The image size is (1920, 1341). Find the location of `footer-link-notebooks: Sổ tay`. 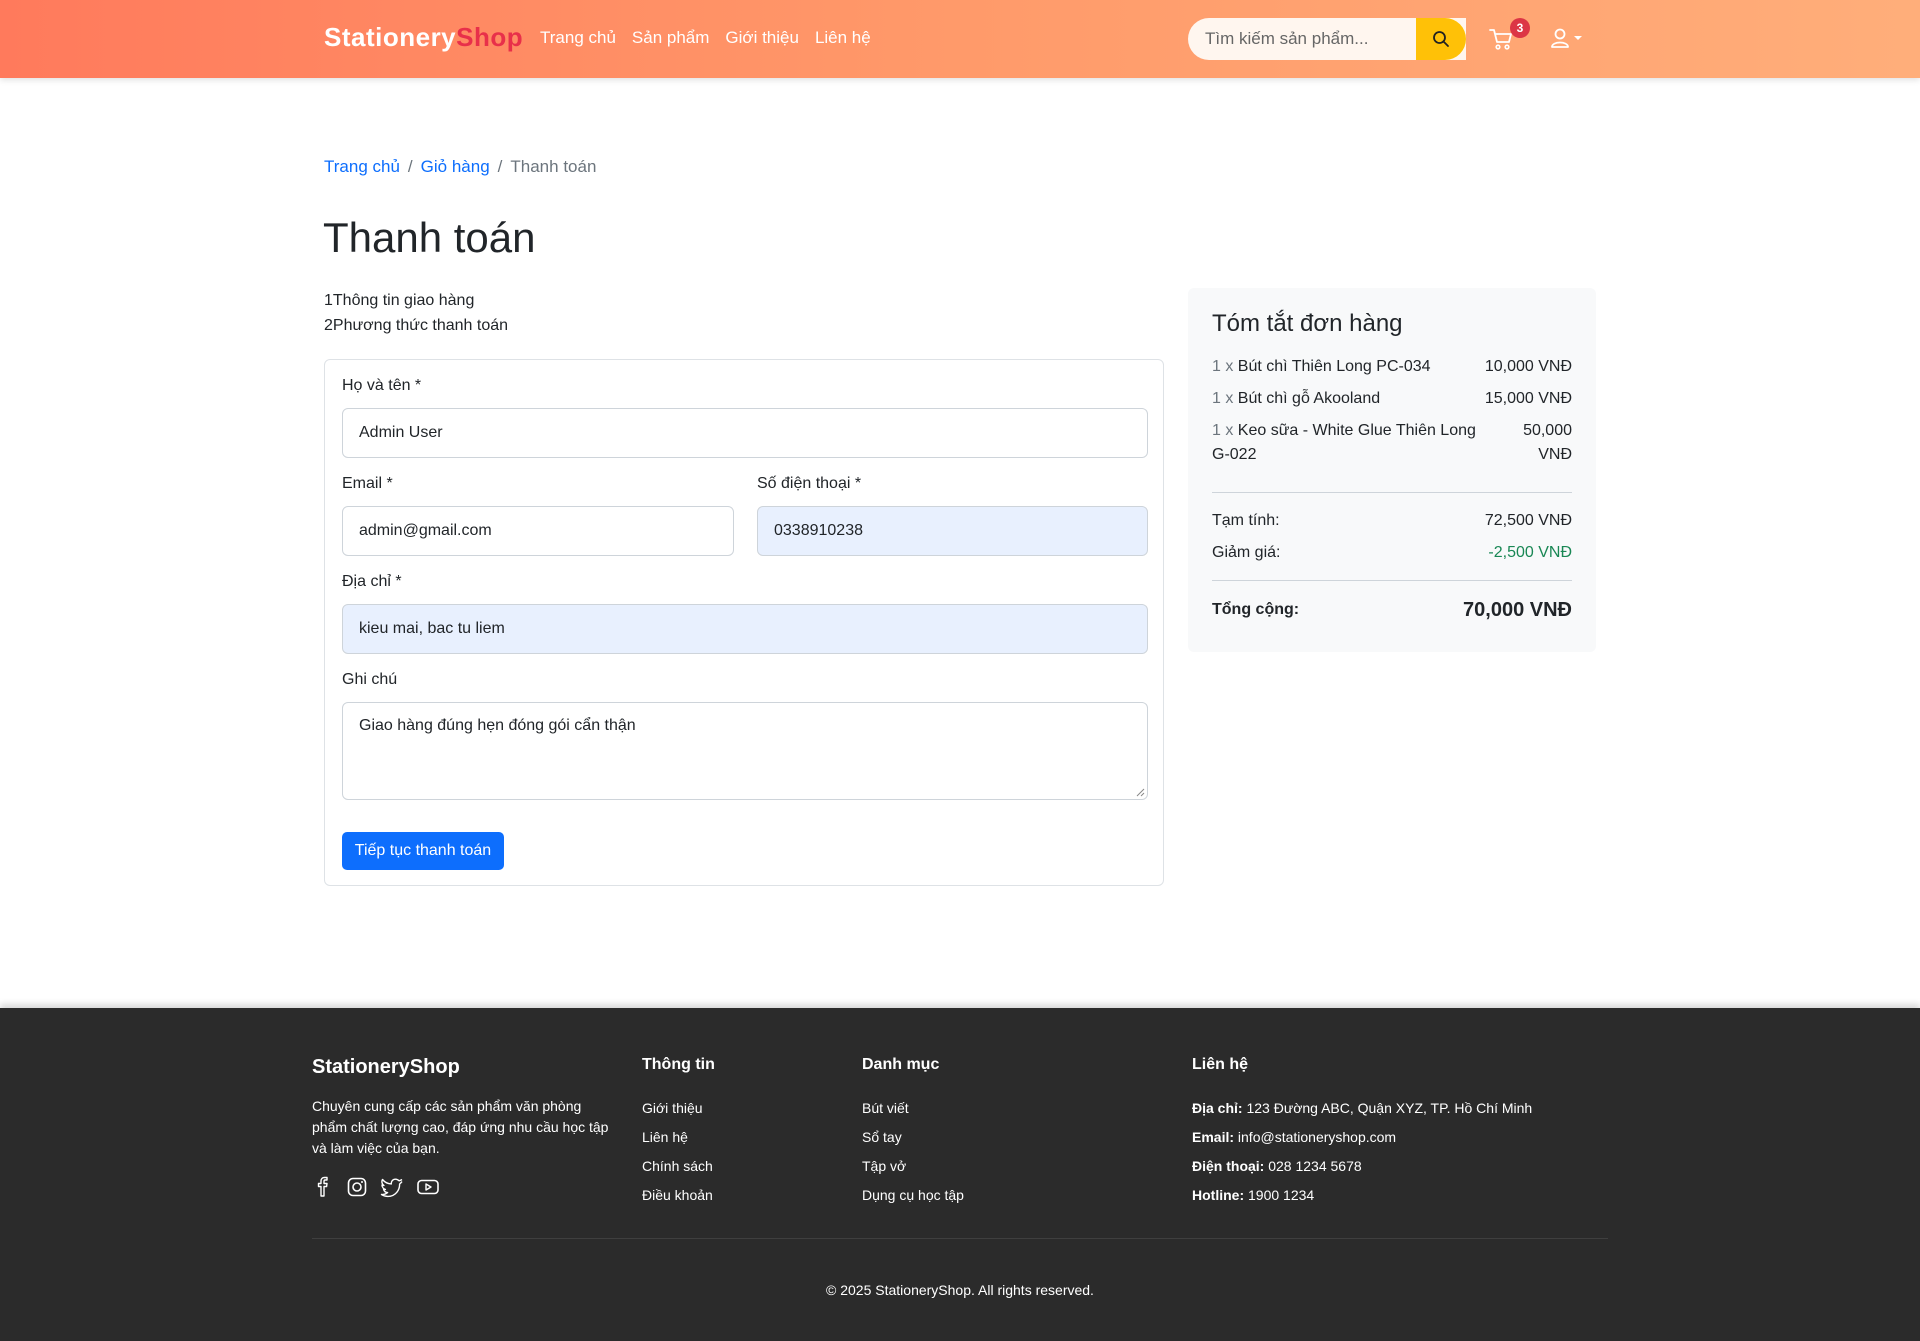

footer-link-notebooks: Sổ tay is located at coordinates (913, 1137).